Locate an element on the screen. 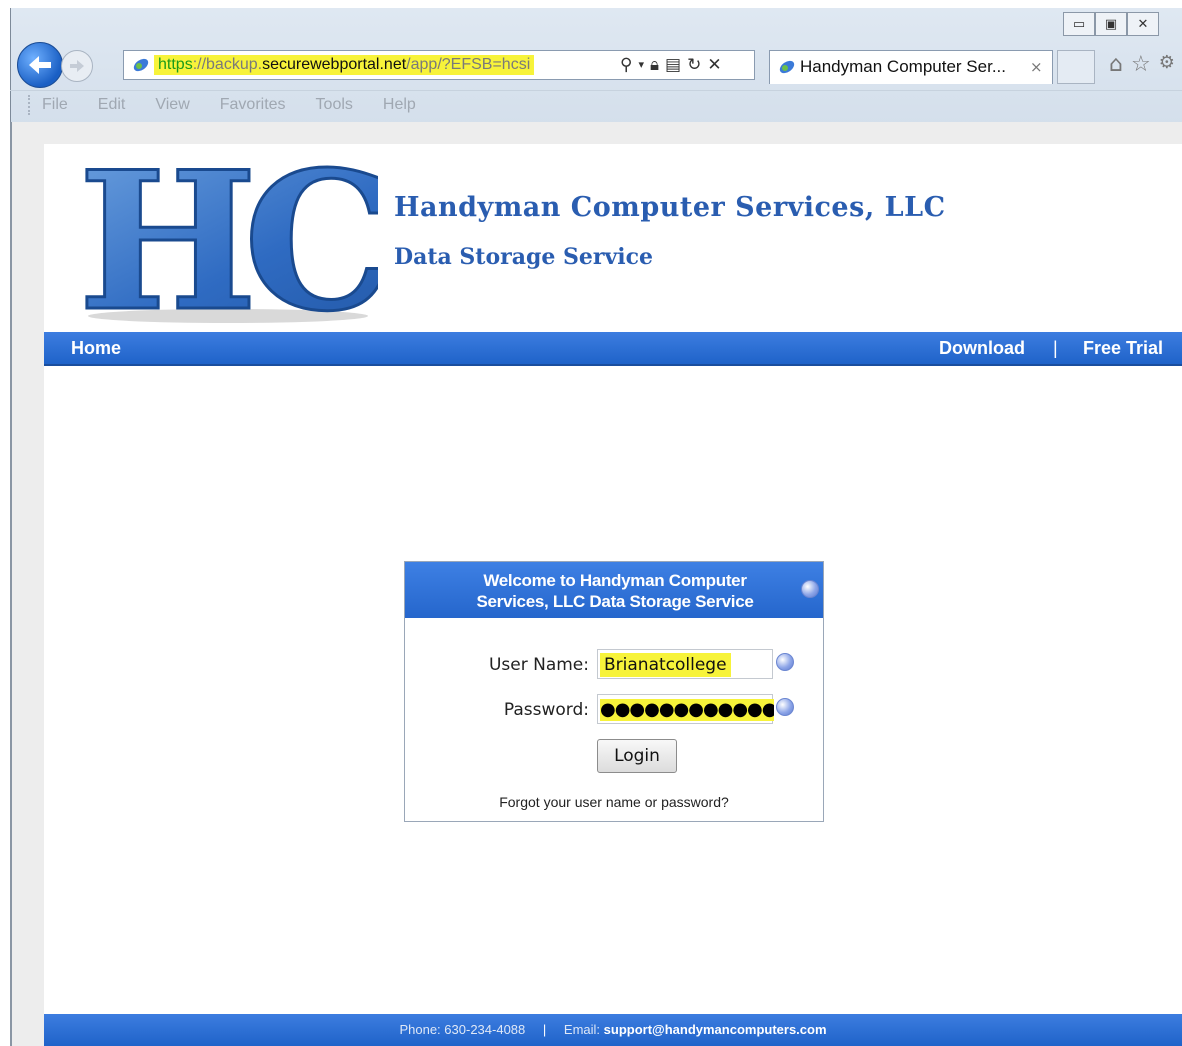 Image resolution: width=1182 pixels, height=1046 pixels. maximize-icon: ▣ is located at coordinates (1111, 24).